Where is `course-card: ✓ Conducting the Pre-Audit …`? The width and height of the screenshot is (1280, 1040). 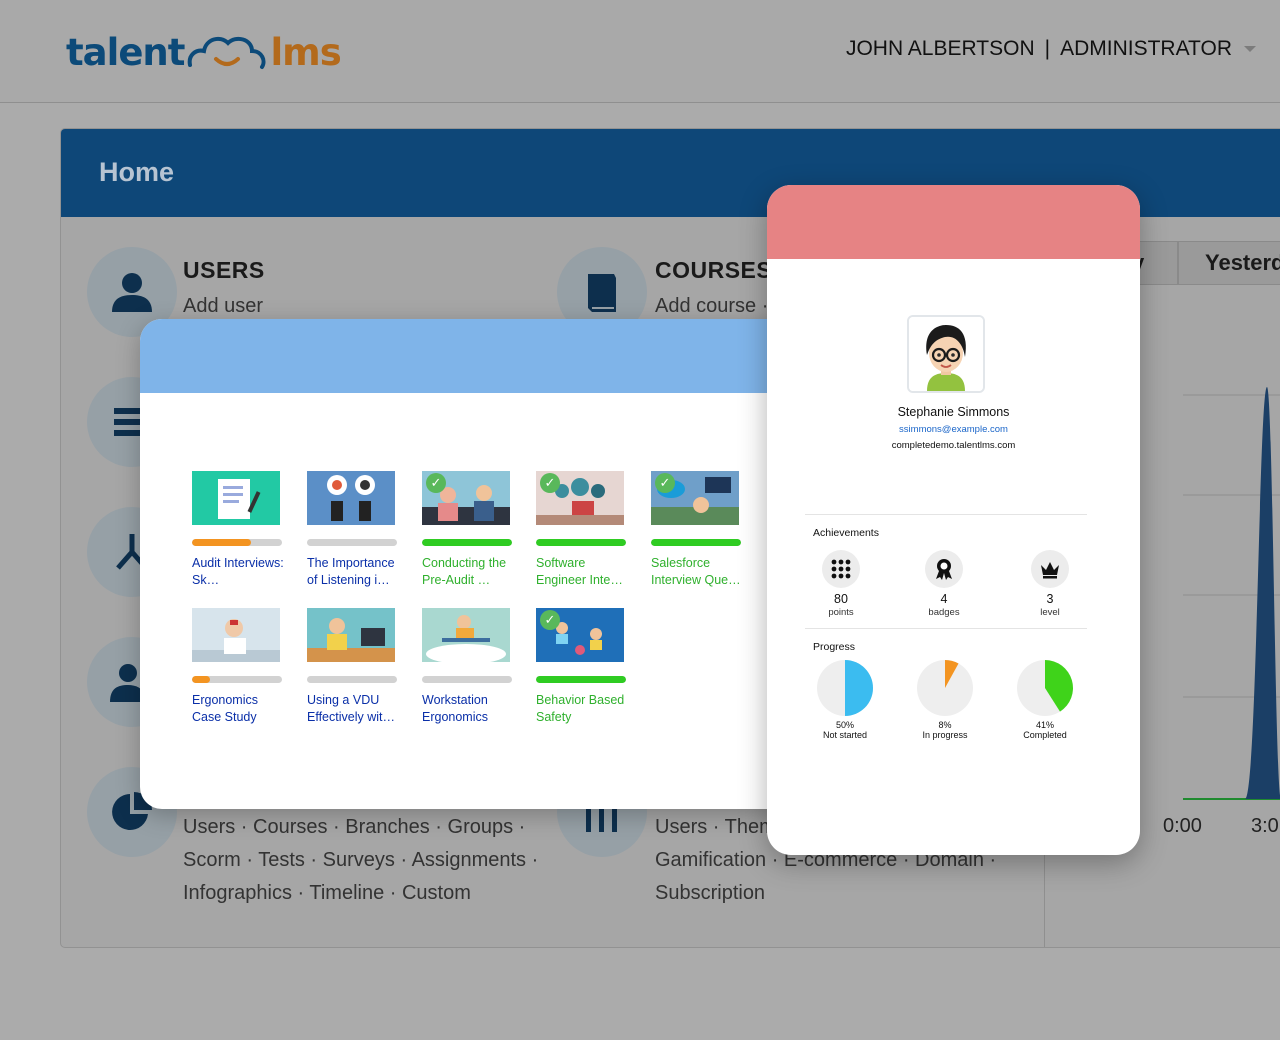
course-card: ✓ Conducting the Pre-Audit … is located at coordinates (468, 530).